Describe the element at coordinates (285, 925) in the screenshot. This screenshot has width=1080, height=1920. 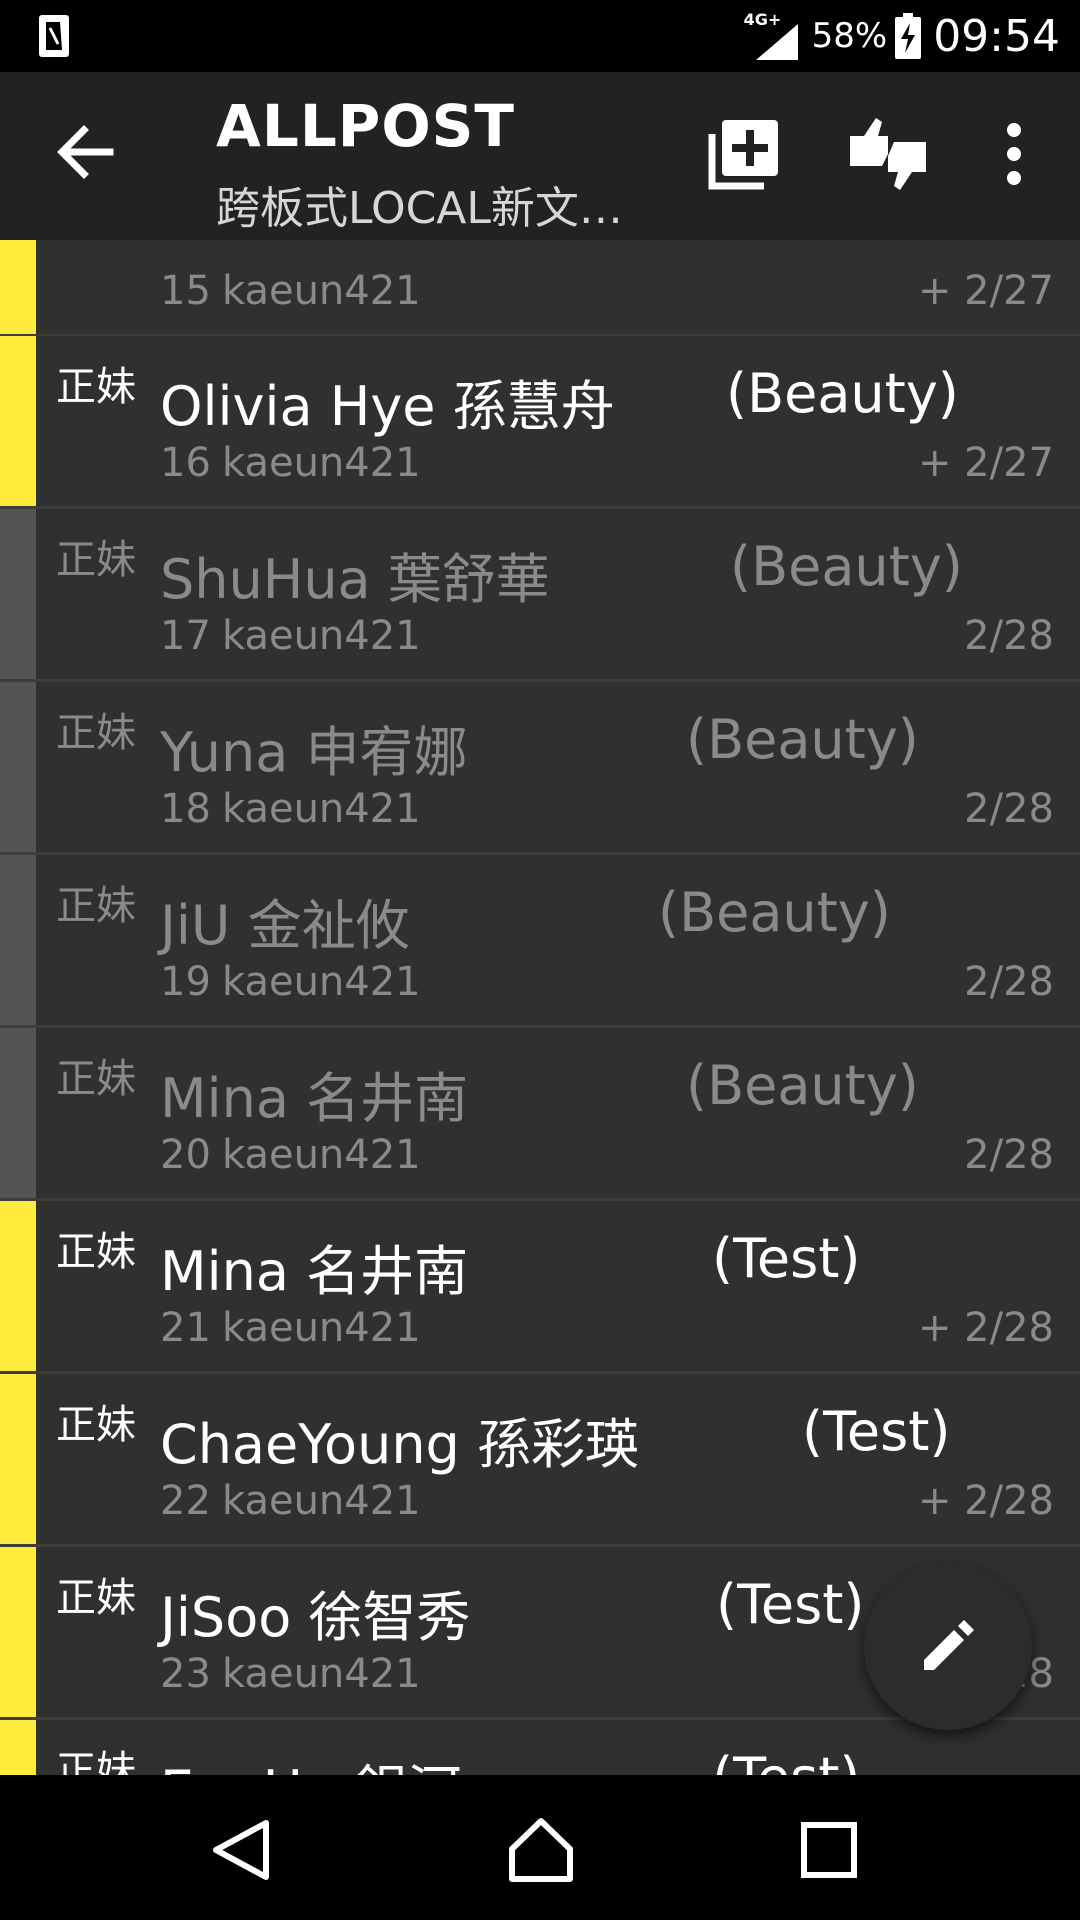
I see `post-title: JiU 金祉攸` at that location.